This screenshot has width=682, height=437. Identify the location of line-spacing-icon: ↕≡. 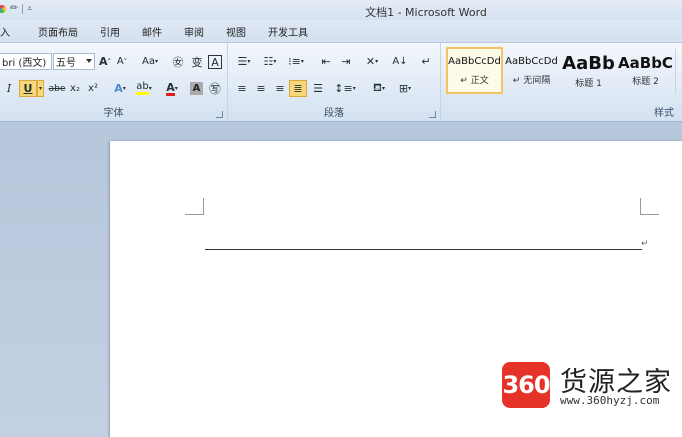
(343, 88).